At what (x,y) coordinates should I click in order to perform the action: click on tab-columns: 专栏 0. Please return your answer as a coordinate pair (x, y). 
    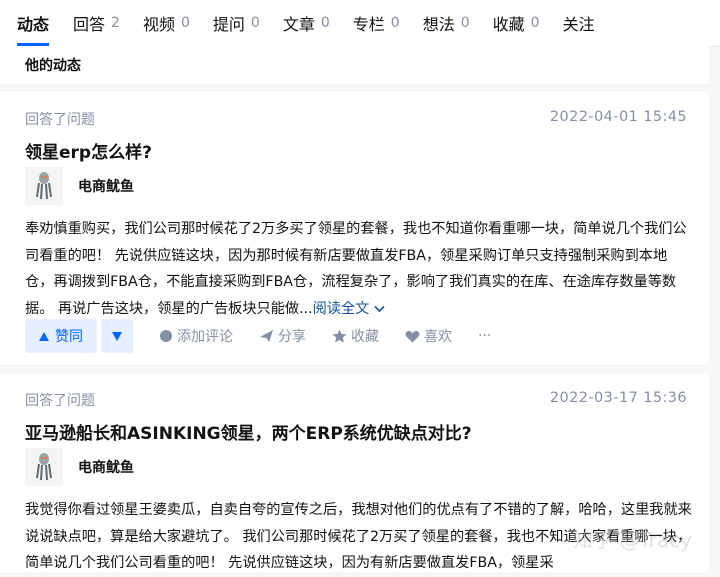
    Looking at the image, I should click on (376, 23).